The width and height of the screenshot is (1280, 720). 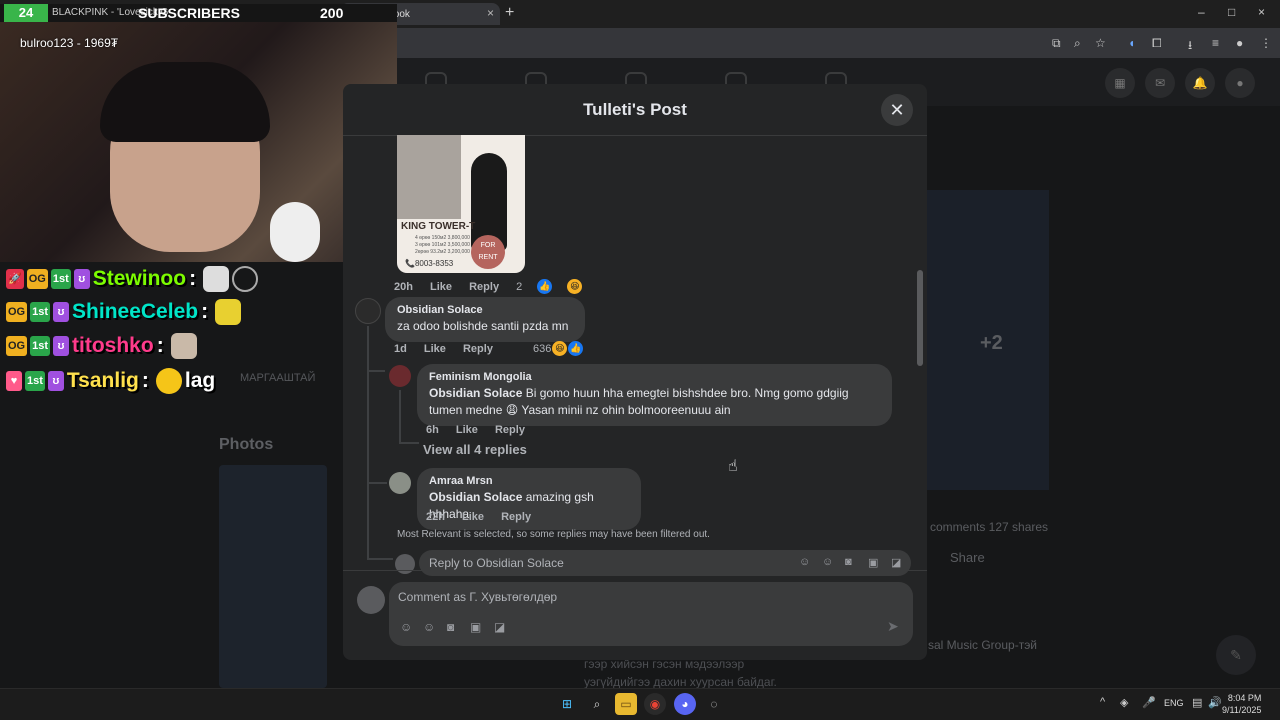 I want to click on flyer-line: 2өрөө 93.2м2 3,200,000, so click(x=442, y=252).